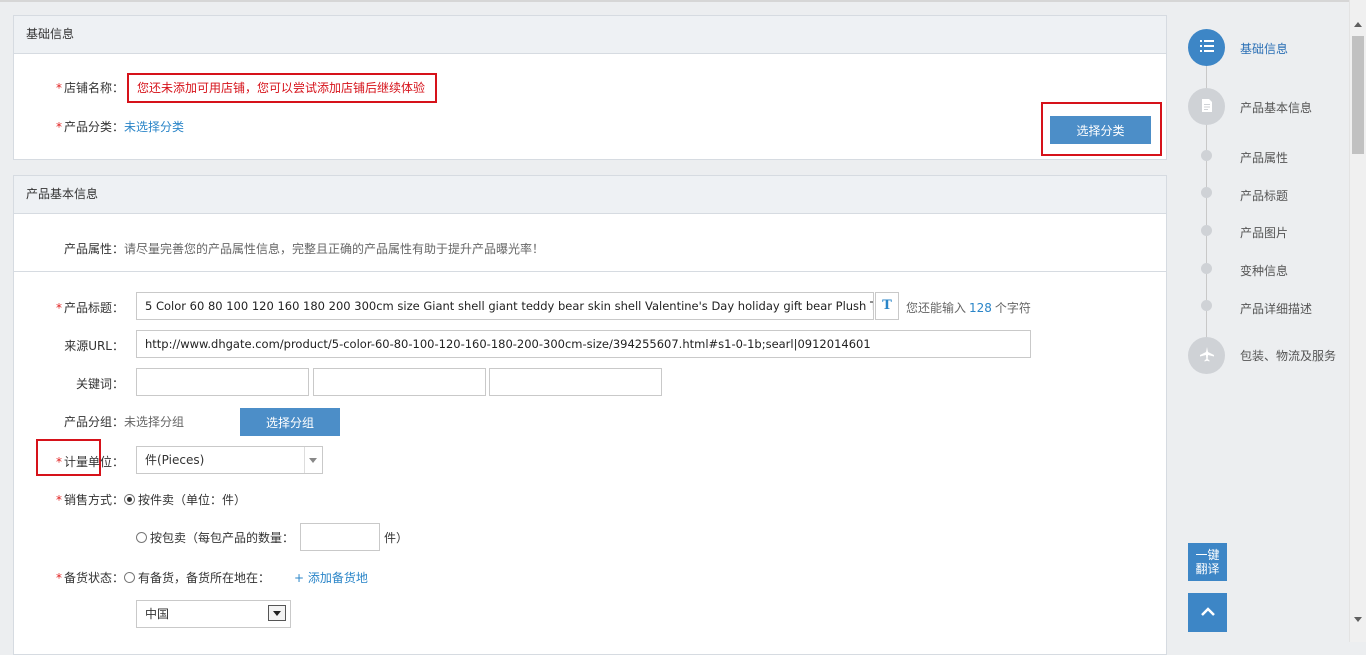 This screenshot has width=1366, height=655. I want to click on step-basic-info, so click(1206, 47).